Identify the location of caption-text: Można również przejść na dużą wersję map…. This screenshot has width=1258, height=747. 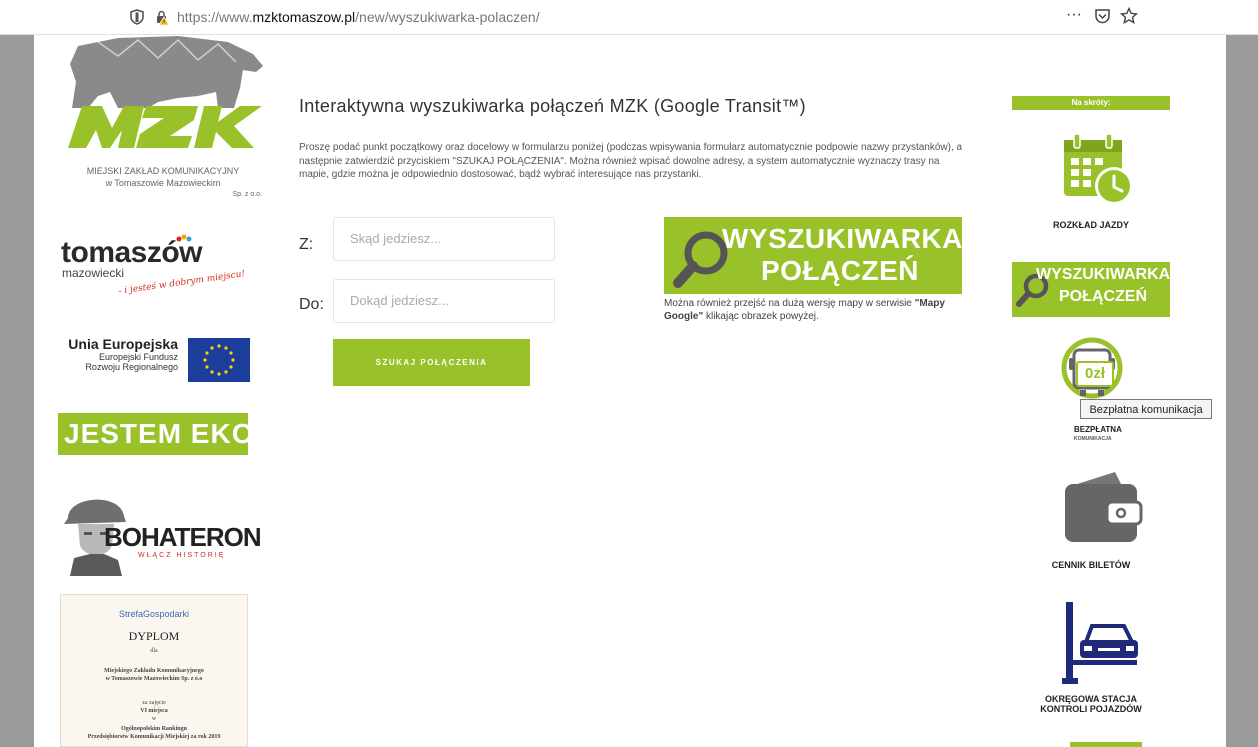
(789, 303).